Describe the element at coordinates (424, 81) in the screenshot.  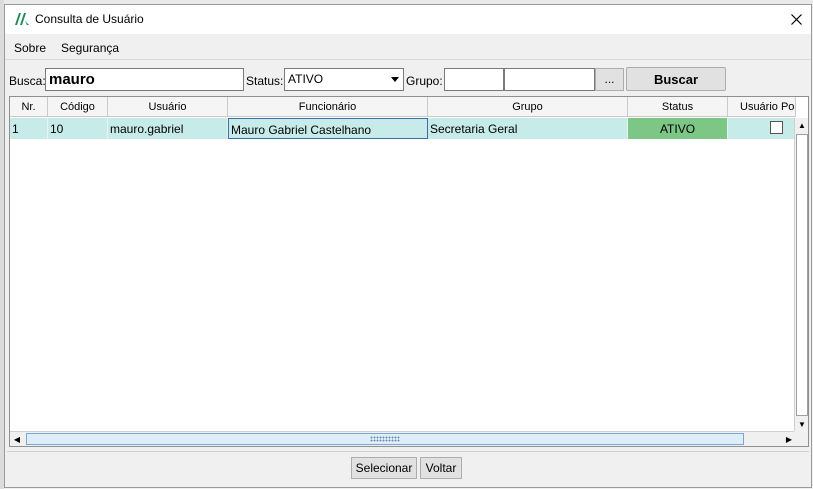
I see `grupo-label: Grupo:` at that location.